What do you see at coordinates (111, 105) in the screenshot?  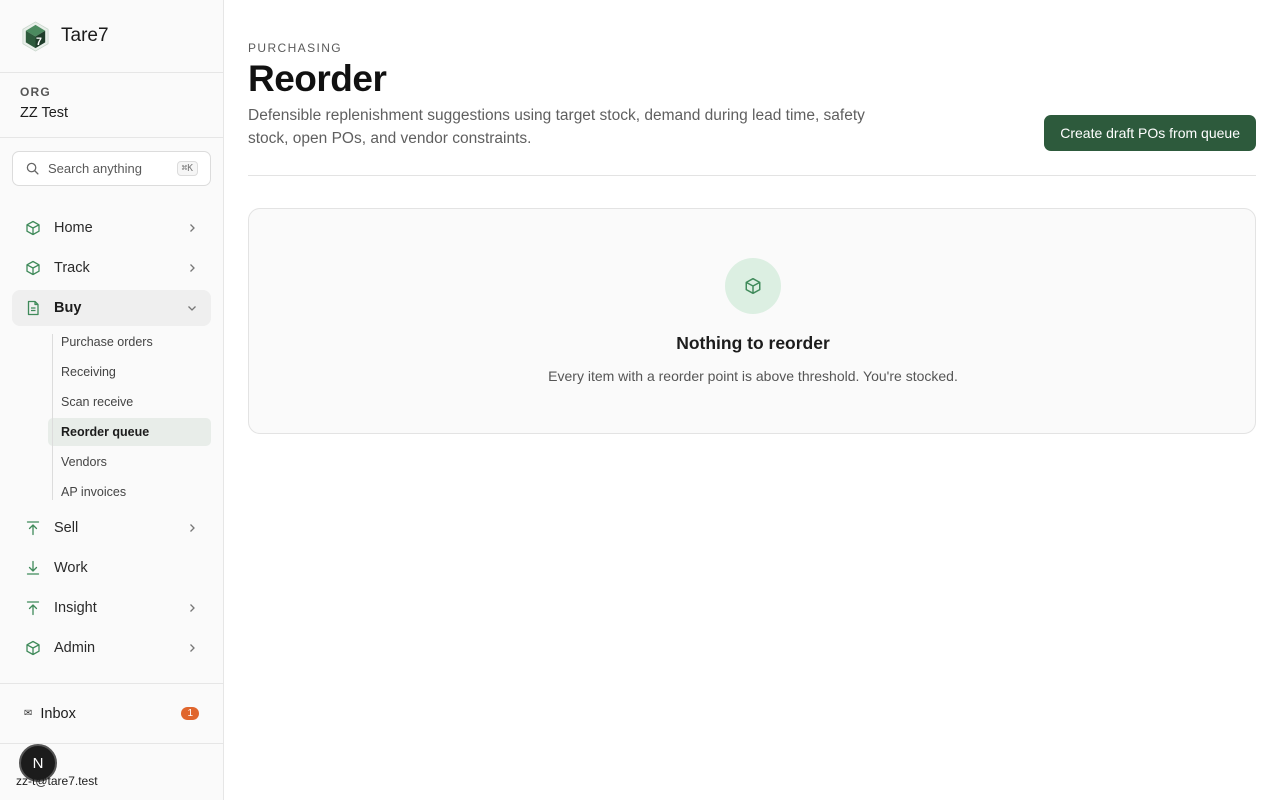 I see `org-switcher: ORG ZZ Test` at bounding box center [111, 105].